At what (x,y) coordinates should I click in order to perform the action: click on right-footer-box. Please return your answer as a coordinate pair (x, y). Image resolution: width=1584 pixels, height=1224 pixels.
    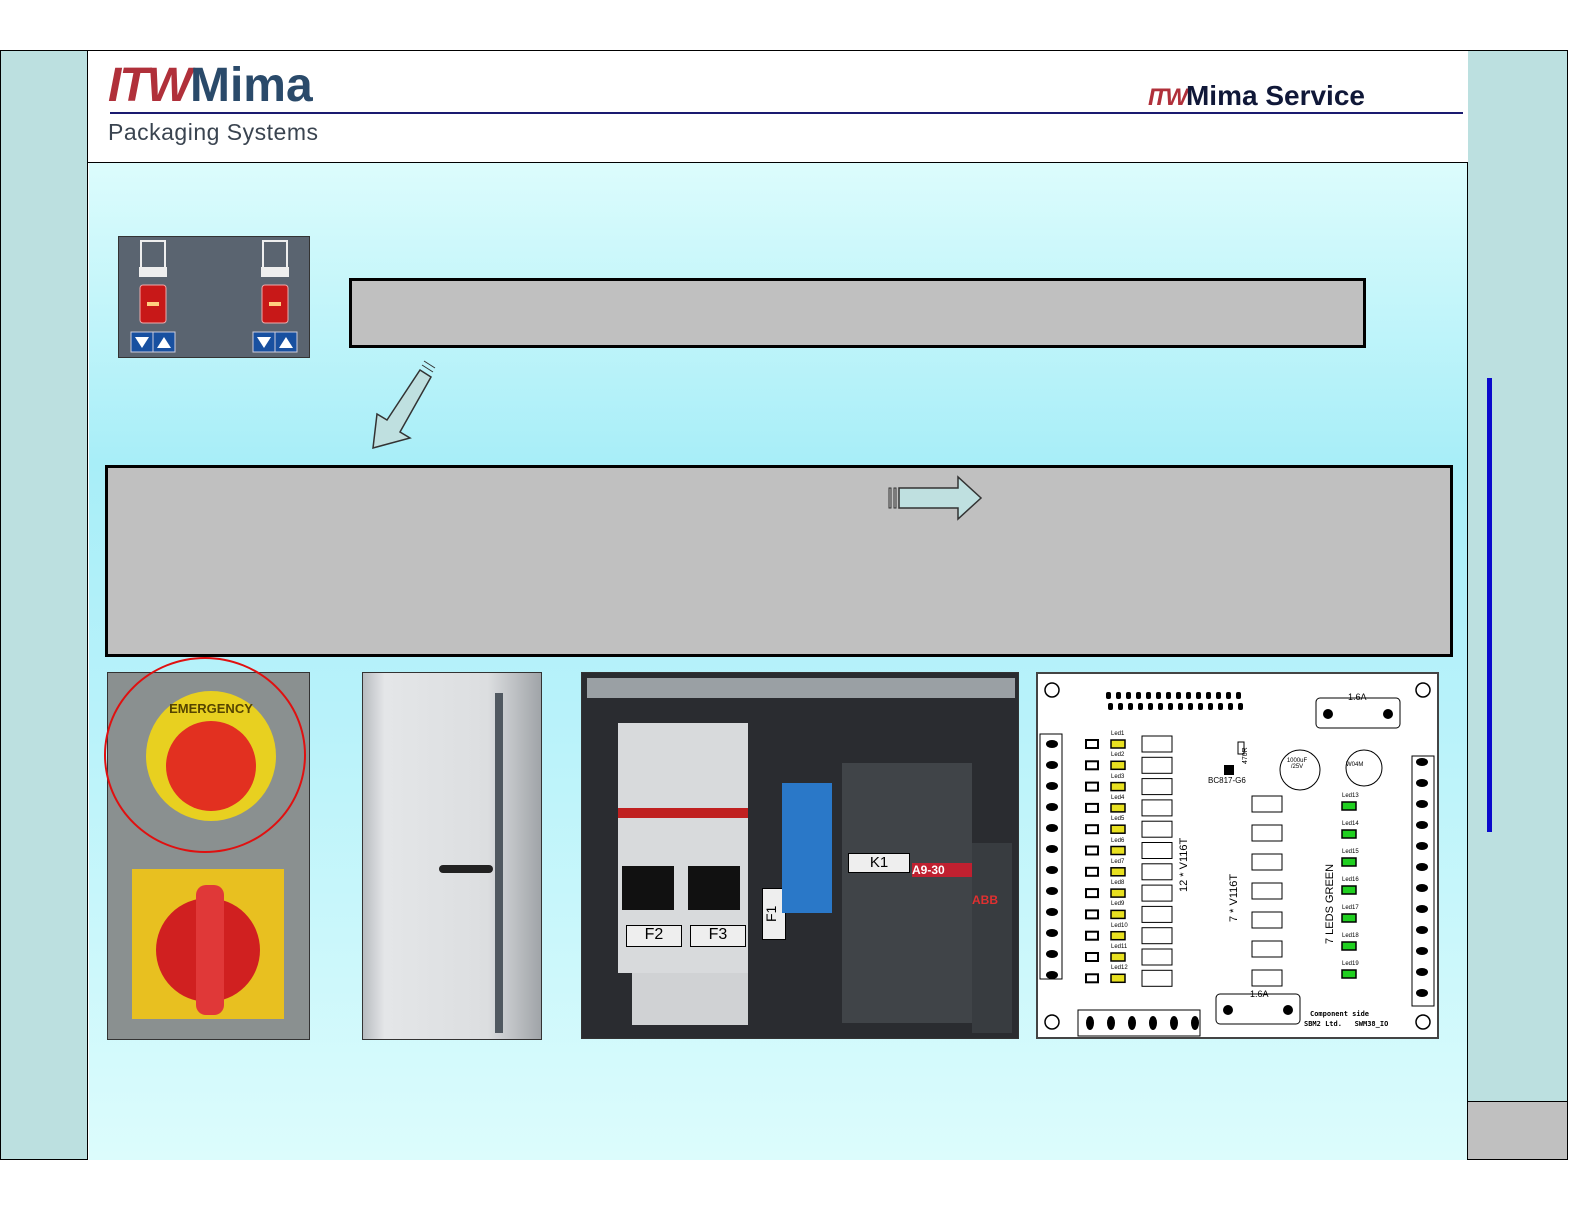
    Looking at the image, I should click on (1517, 1130).